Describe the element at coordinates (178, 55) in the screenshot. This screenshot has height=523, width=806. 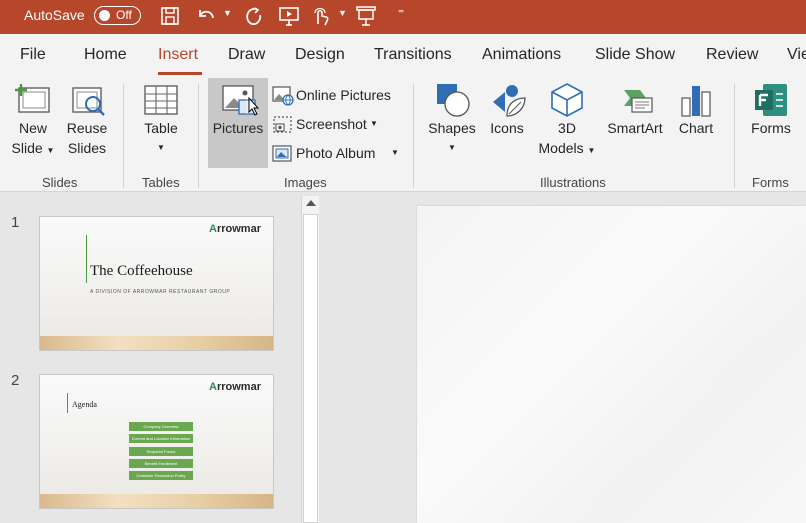
I see `tab-insert: Insert` at that location.